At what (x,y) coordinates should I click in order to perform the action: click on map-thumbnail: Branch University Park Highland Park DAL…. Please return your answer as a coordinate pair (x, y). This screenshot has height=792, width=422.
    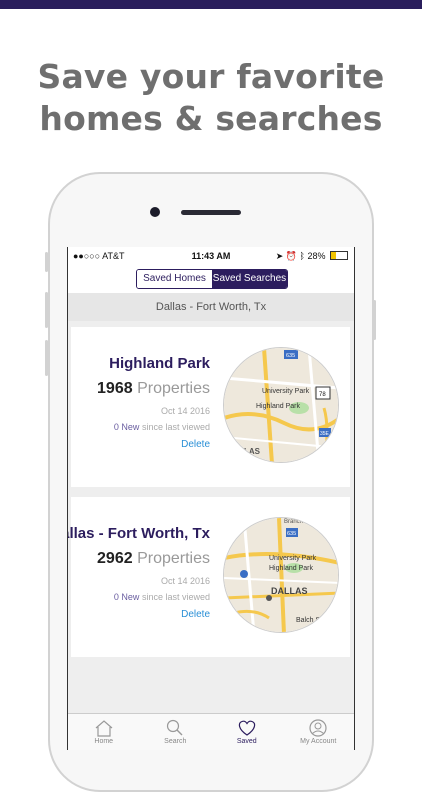
    Looking at the image, I should click on (281, 575).